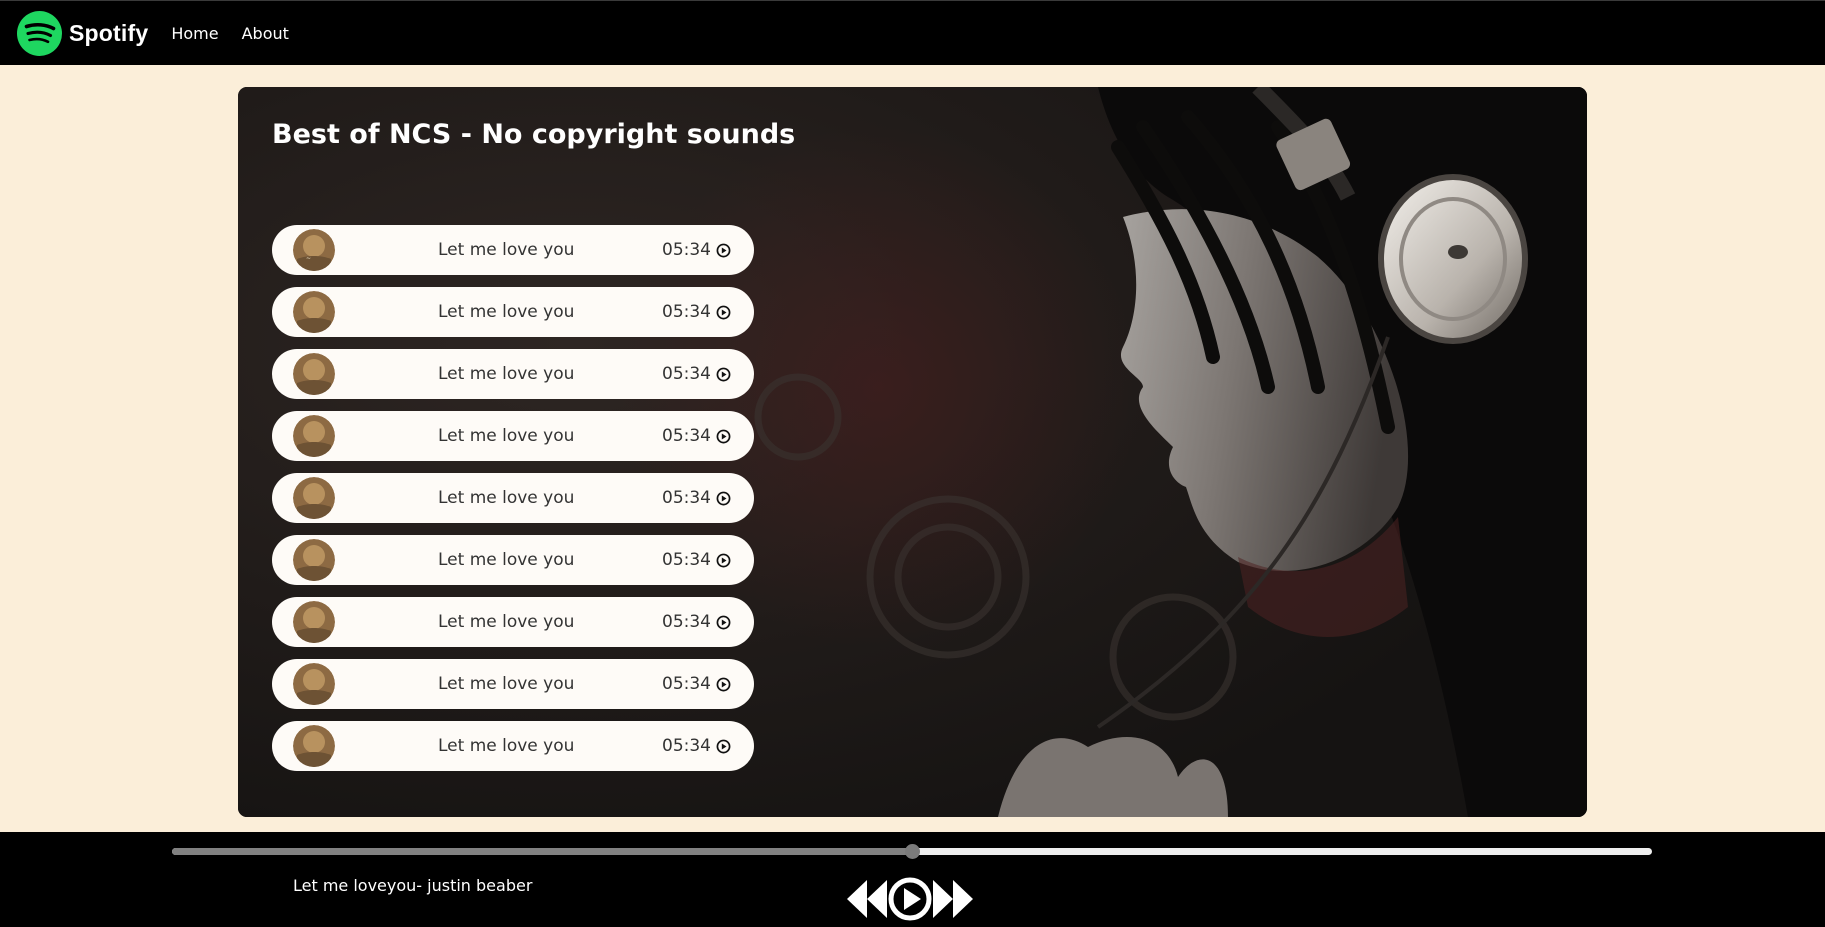  What do you see at coordinates (912, 32) in the screenshot?
I see `top-navbar: Spotify Home About` at bounding box center [912, 32].